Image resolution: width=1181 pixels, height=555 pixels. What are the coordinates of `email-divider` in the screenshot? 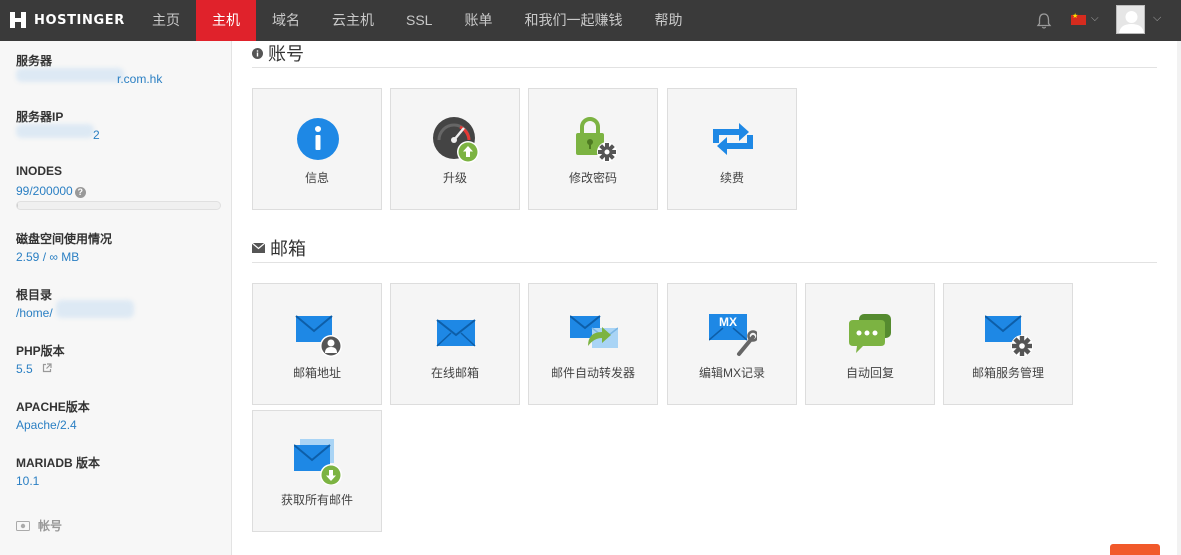 It's located at (704, 262).